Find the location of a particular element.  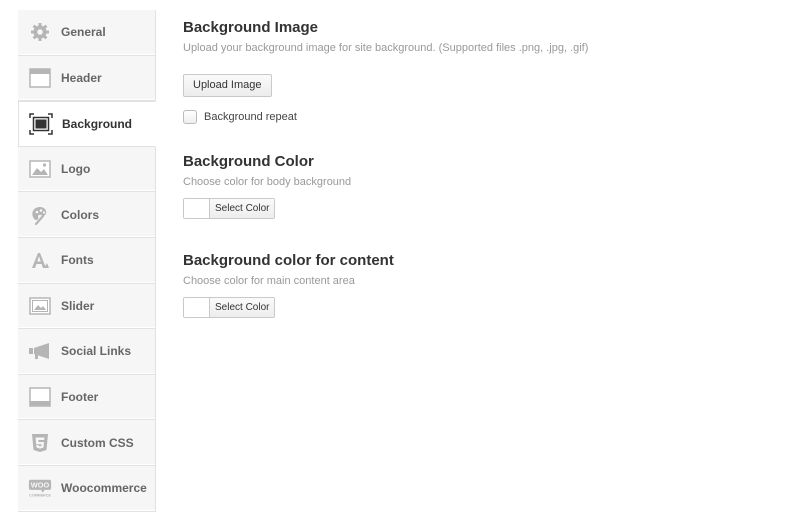

sidebar-item-label: Colors is located at coordinates (80, 214).